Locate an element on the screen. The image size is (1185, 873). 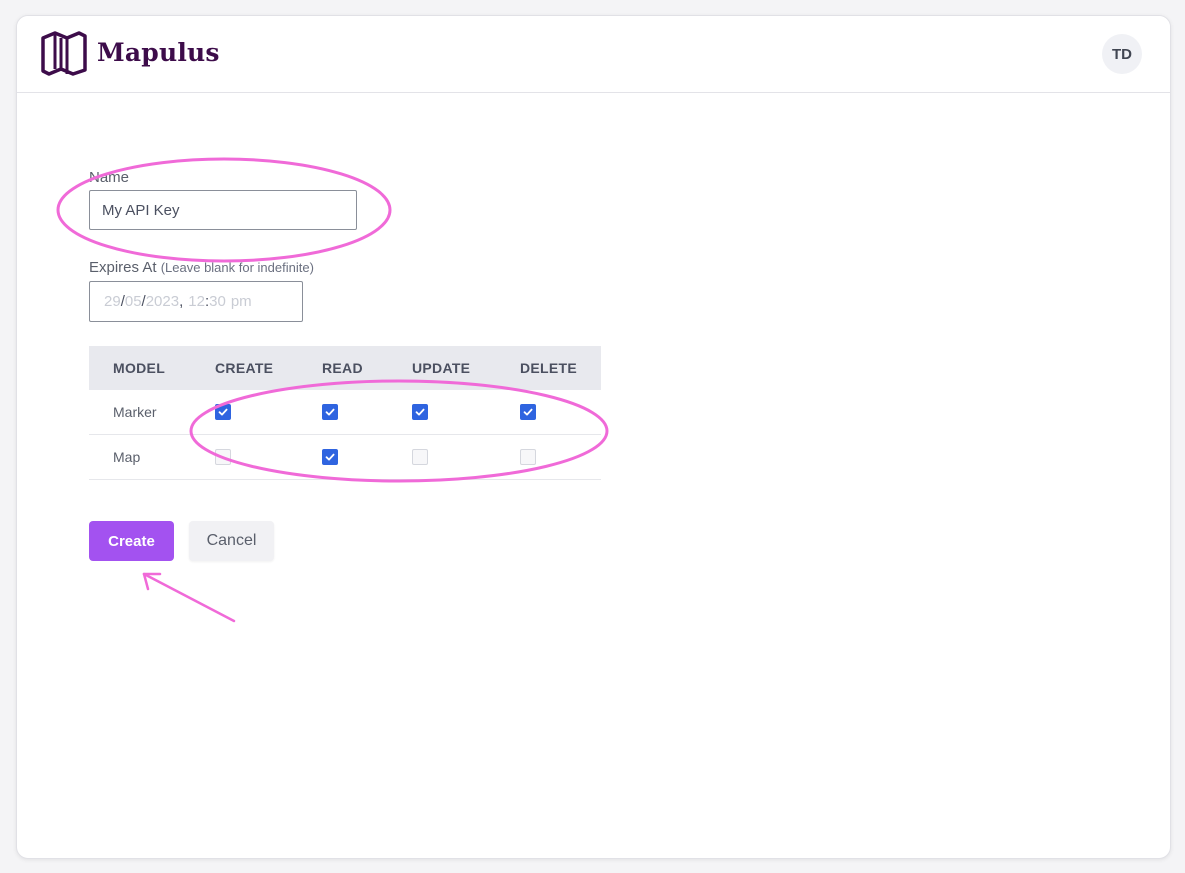
expires-label: Expires At (Leave blank for indefinite) is located at coordinates (201, 267).